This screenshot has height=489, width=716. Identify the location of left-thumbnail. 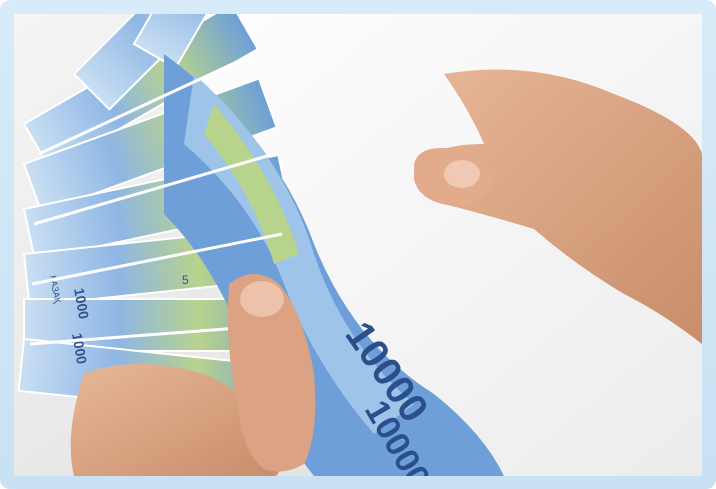
(262, 299).